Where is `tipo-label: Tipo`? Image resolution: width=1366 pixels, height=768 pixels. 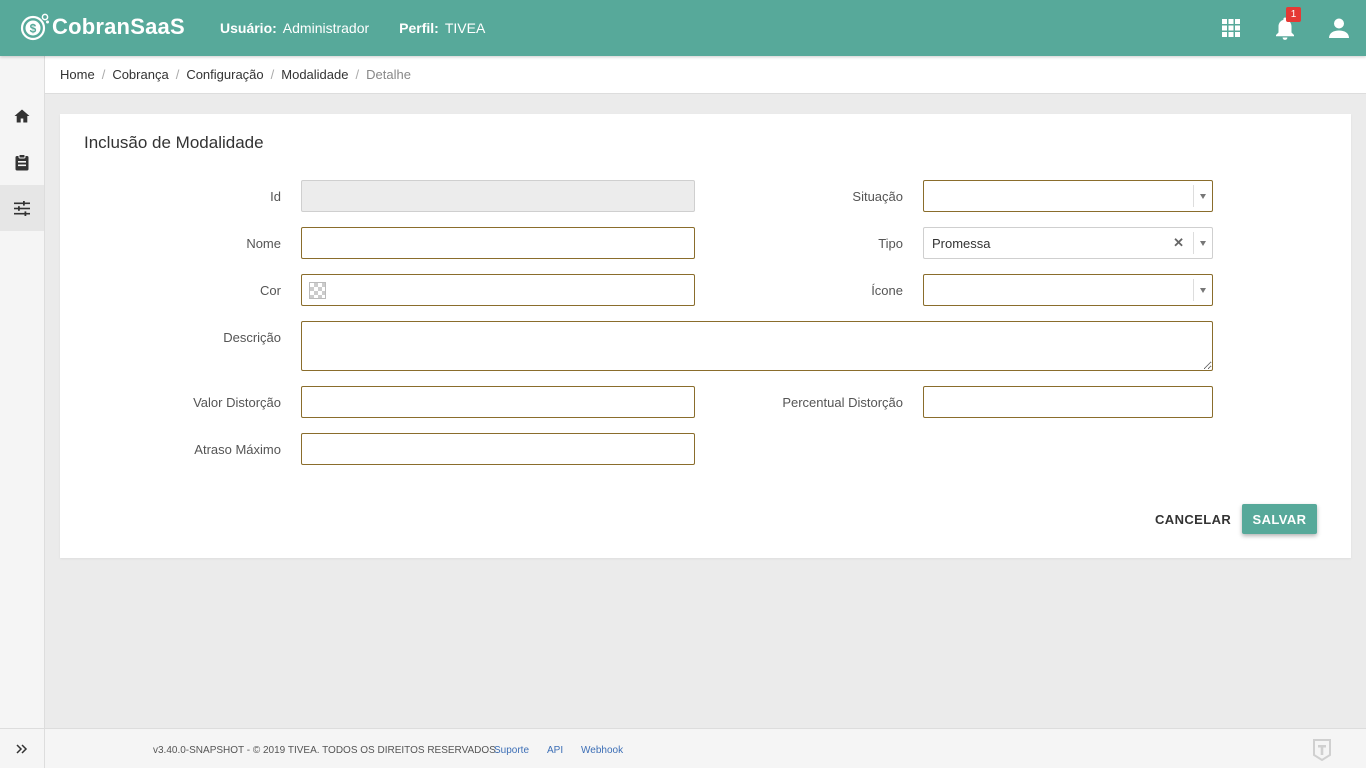
tipo-label: Tipo is located at coordinates (890, 243).